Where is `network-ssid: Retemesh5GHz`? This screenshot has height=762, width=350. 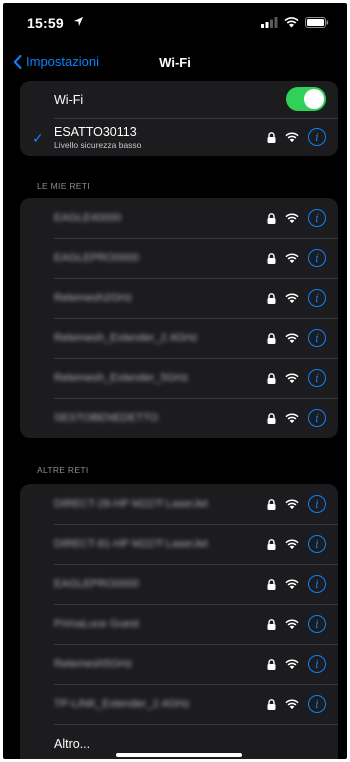 network-ssid: Retemesh5GHz is located at coordinates (93, 664).